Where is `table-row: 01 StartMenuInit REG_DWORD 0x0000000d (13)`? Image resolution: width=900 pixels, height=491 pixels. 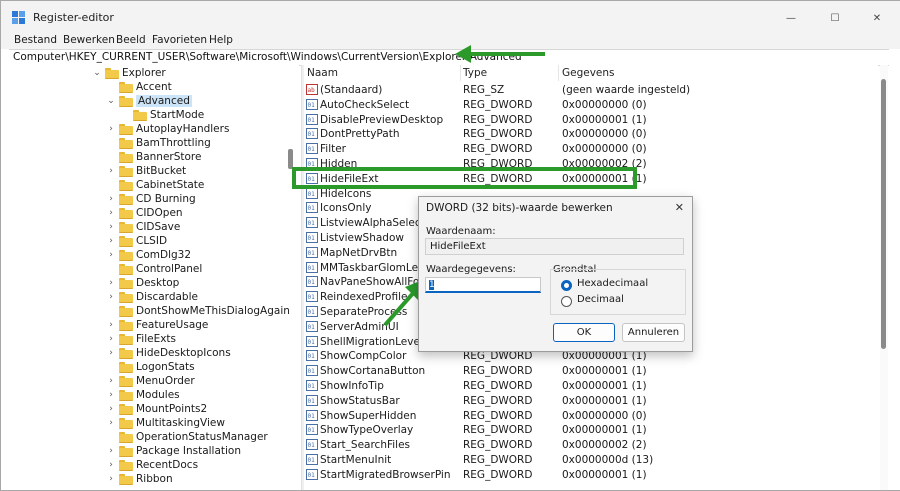
table-row: 01 StartMenuInit REG_DWORD 0x0000000d (13) is located at coordinates (591, 460).